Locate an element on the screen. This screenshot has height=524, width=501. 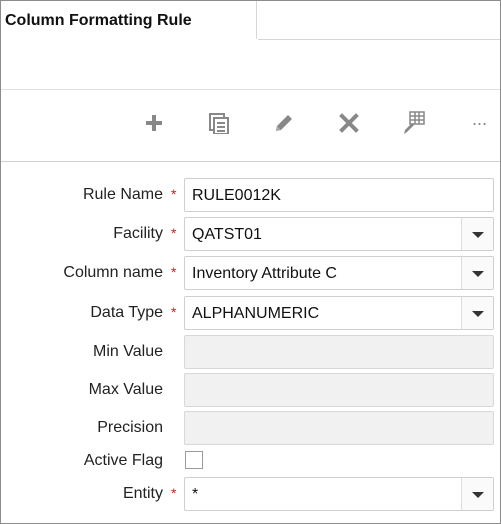
facility-dropdown-button is located at coordinates (477, 234).